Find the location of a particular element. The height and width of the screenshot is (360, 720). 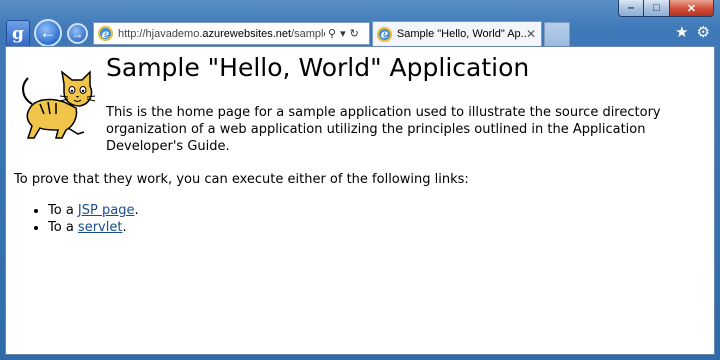

back-button: ← is located at coordinates (48, 33).